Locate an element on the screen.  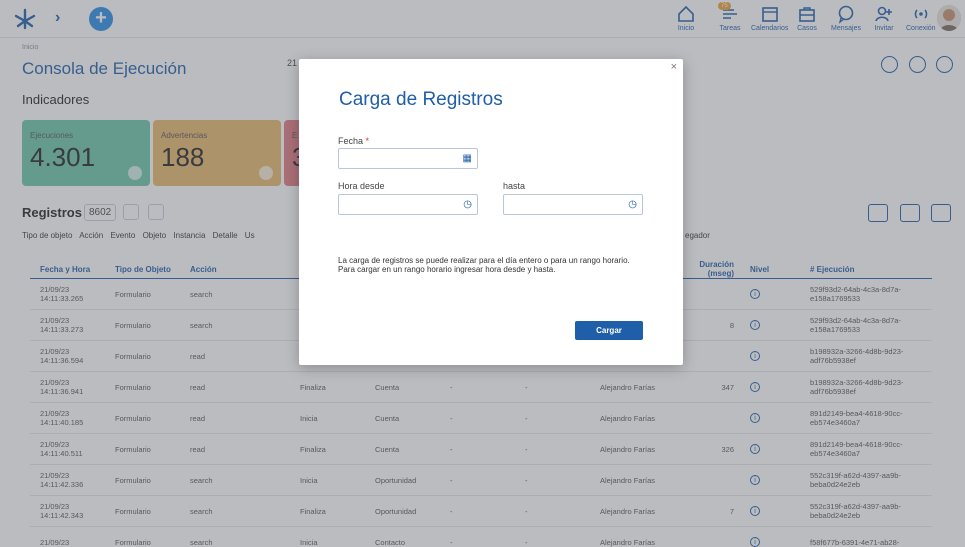
fecha-label-text: Fecha is located at coordinates (351, 141).